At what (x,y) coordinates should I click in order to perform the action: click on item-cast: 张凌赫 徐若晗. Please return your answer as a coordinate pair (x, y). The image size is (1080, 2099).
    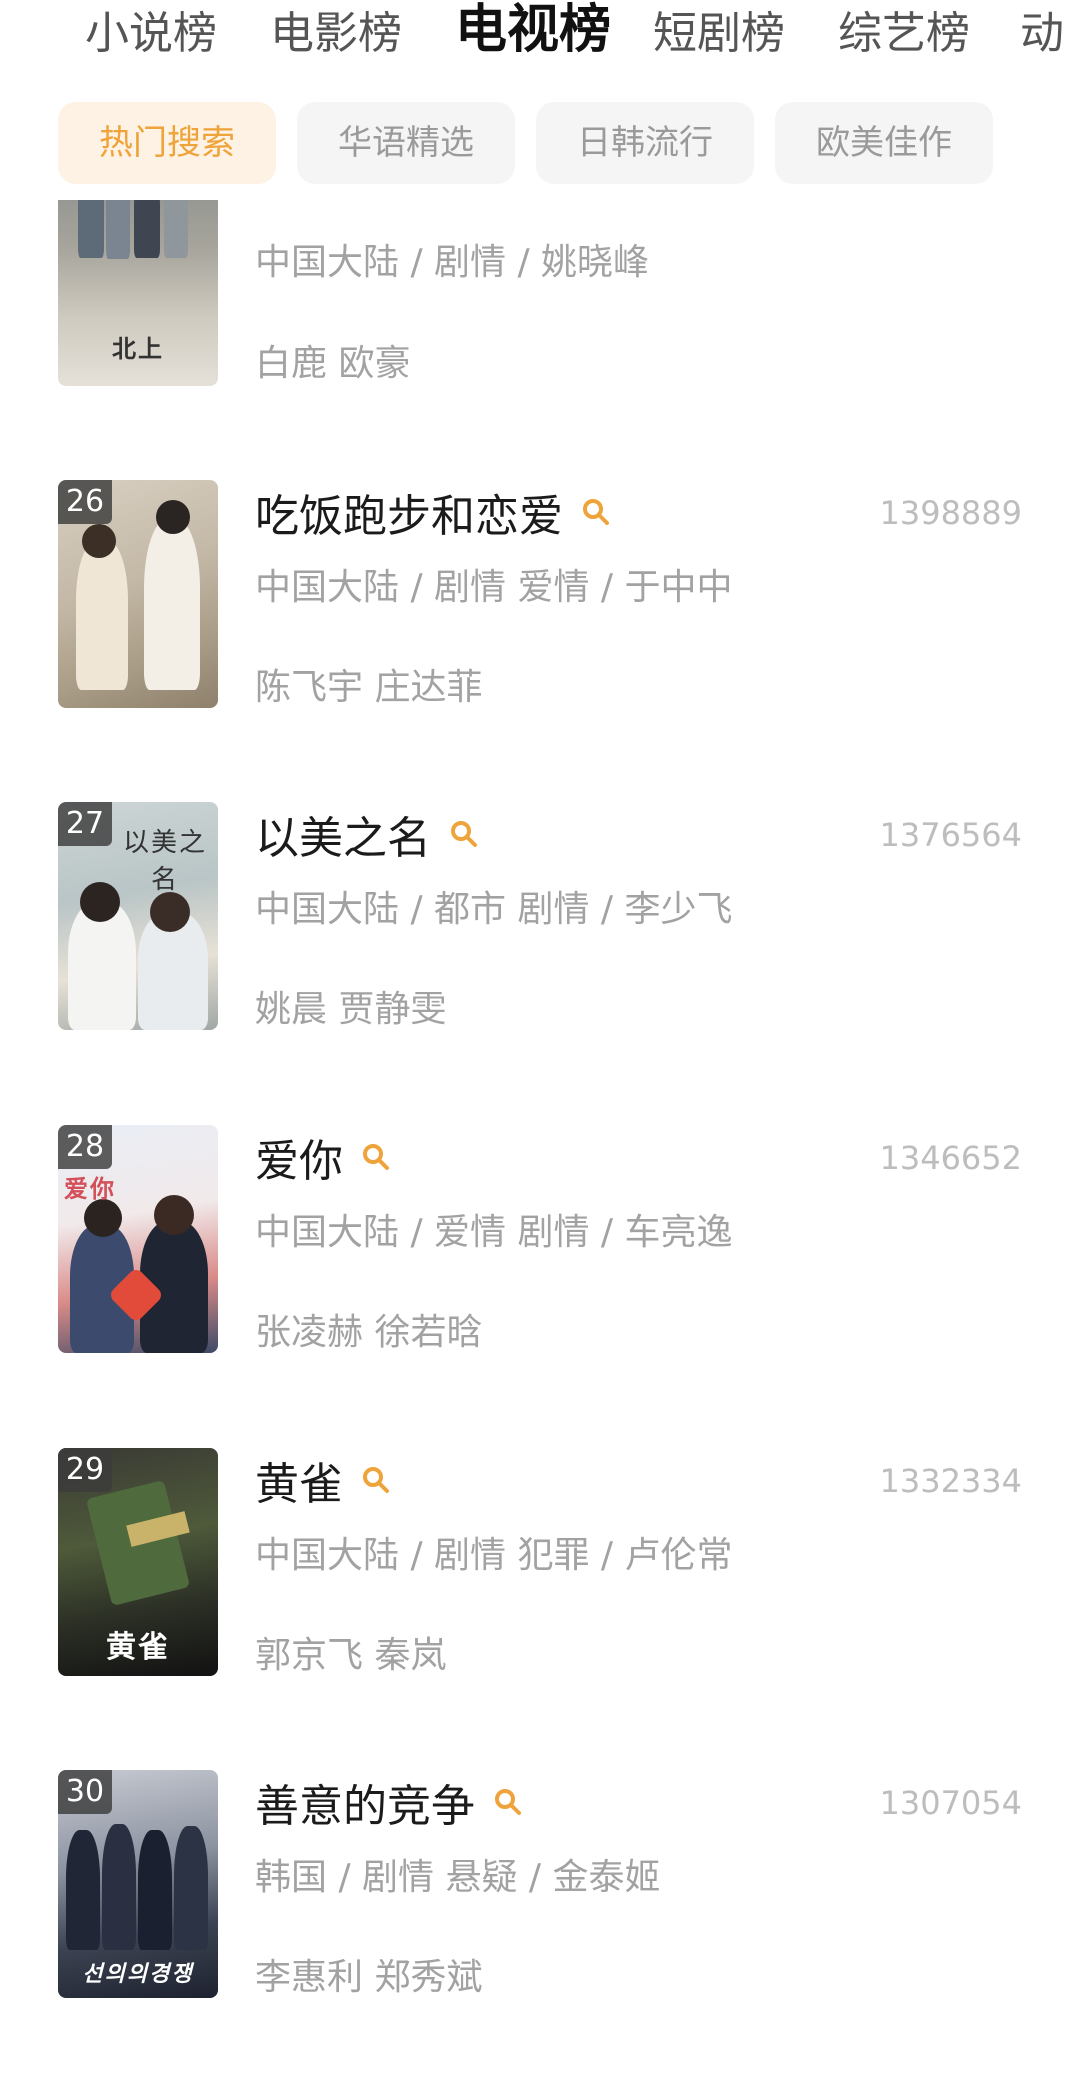
    Looking at the image, I should click on (369, 1332).